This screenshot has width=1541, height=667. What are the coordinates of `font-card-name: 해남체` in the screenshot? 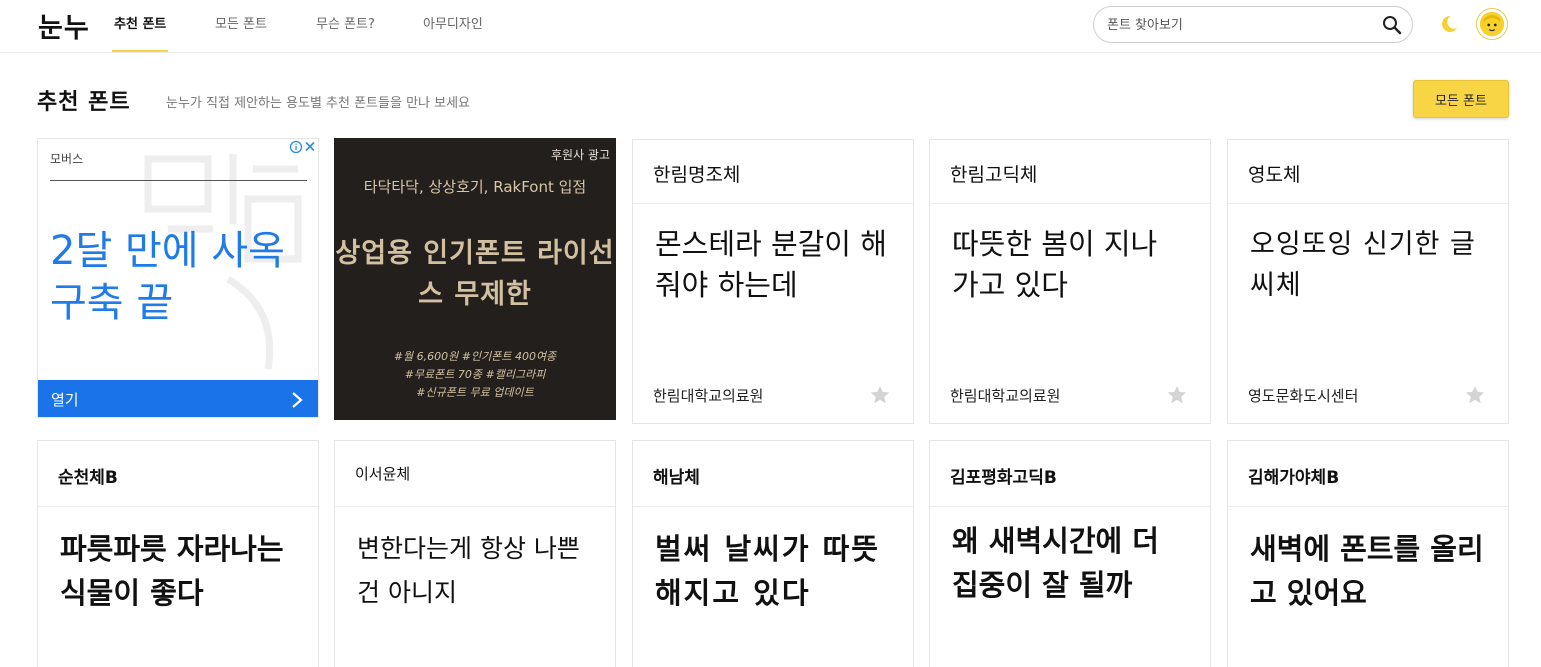 It's located at (676, 475).